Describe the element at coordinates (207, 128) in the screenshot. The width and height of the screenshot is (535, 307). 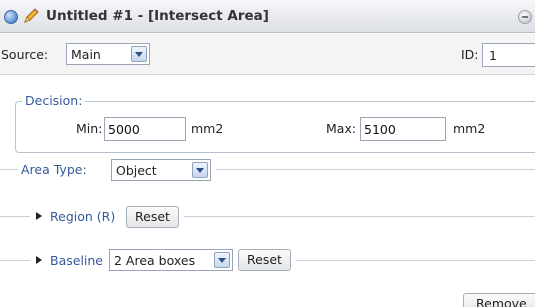
I see `min-unit: mm2` at that location.